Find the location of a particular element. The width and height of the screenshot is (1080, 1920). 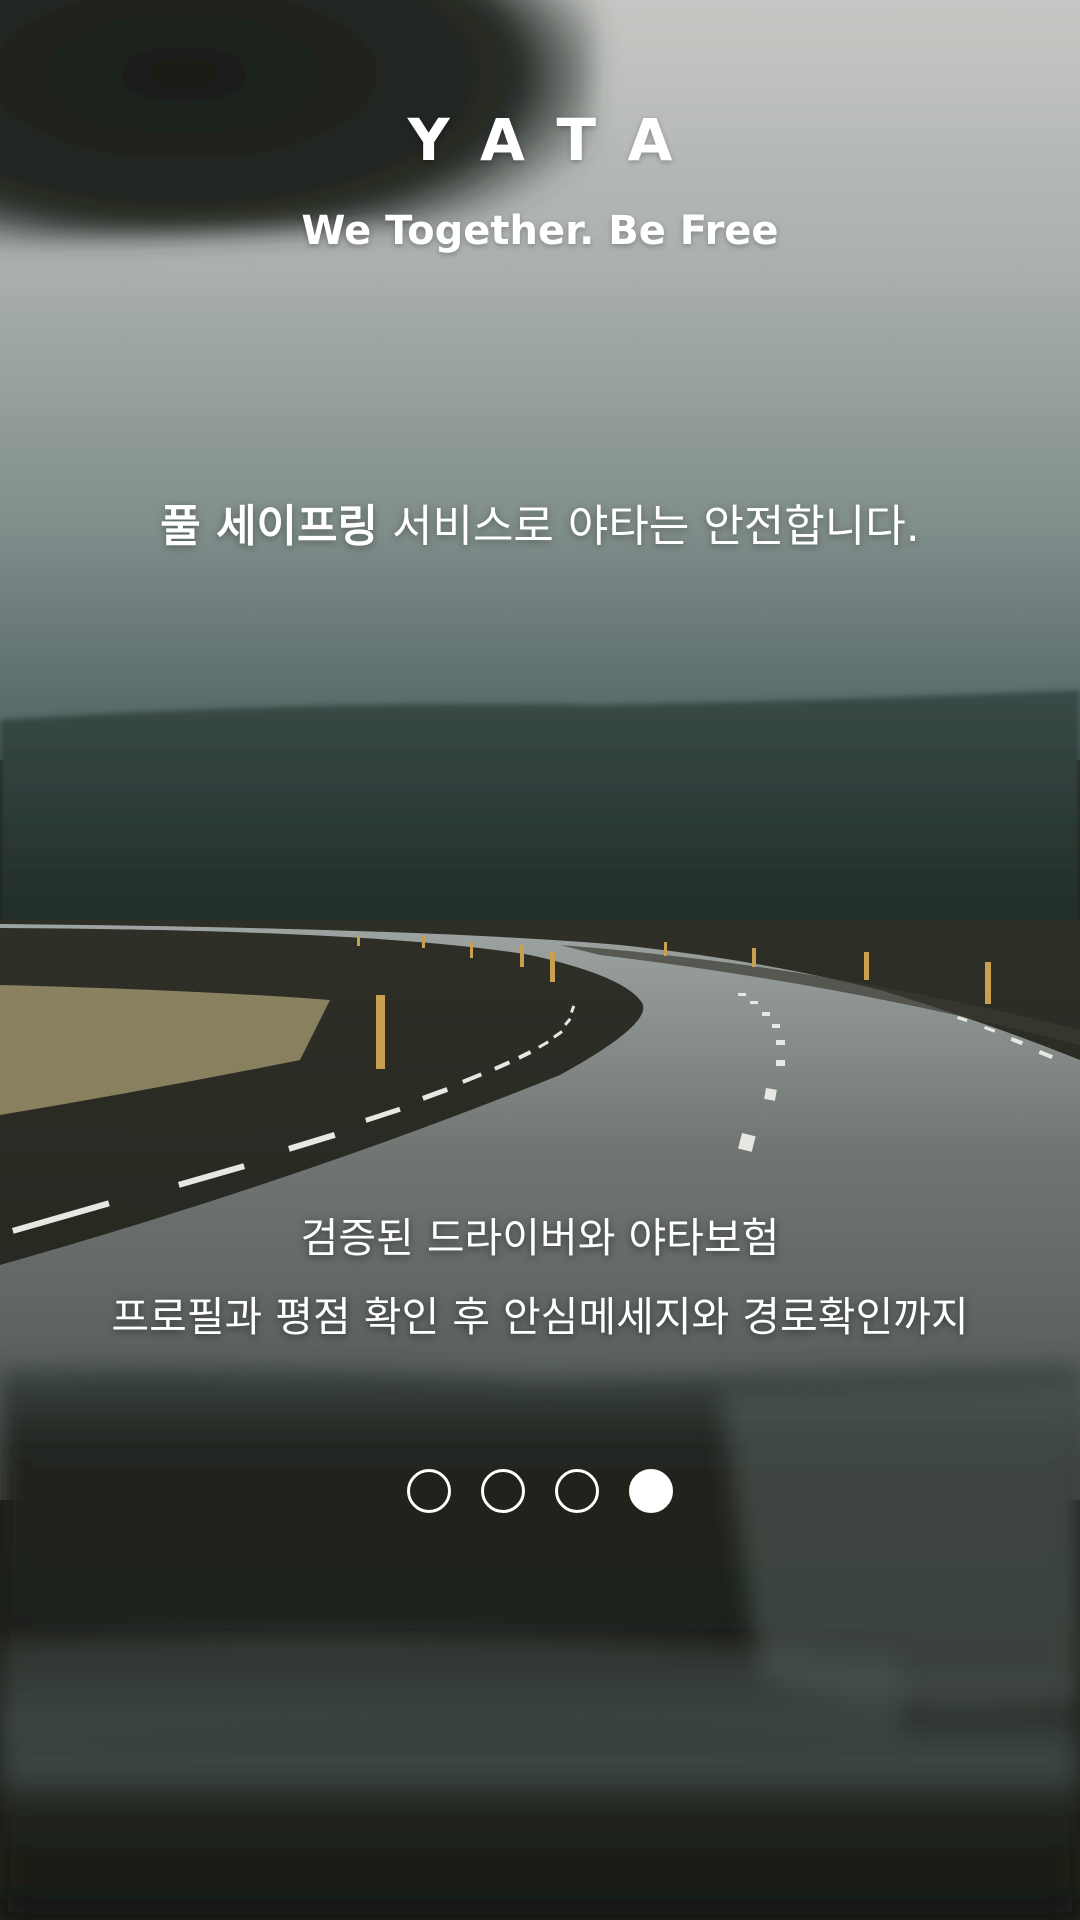

description-line-2: 프로필과 평점 확인 후 안심메세지와 경로확인까지 is located at coordinates (540, 1317).